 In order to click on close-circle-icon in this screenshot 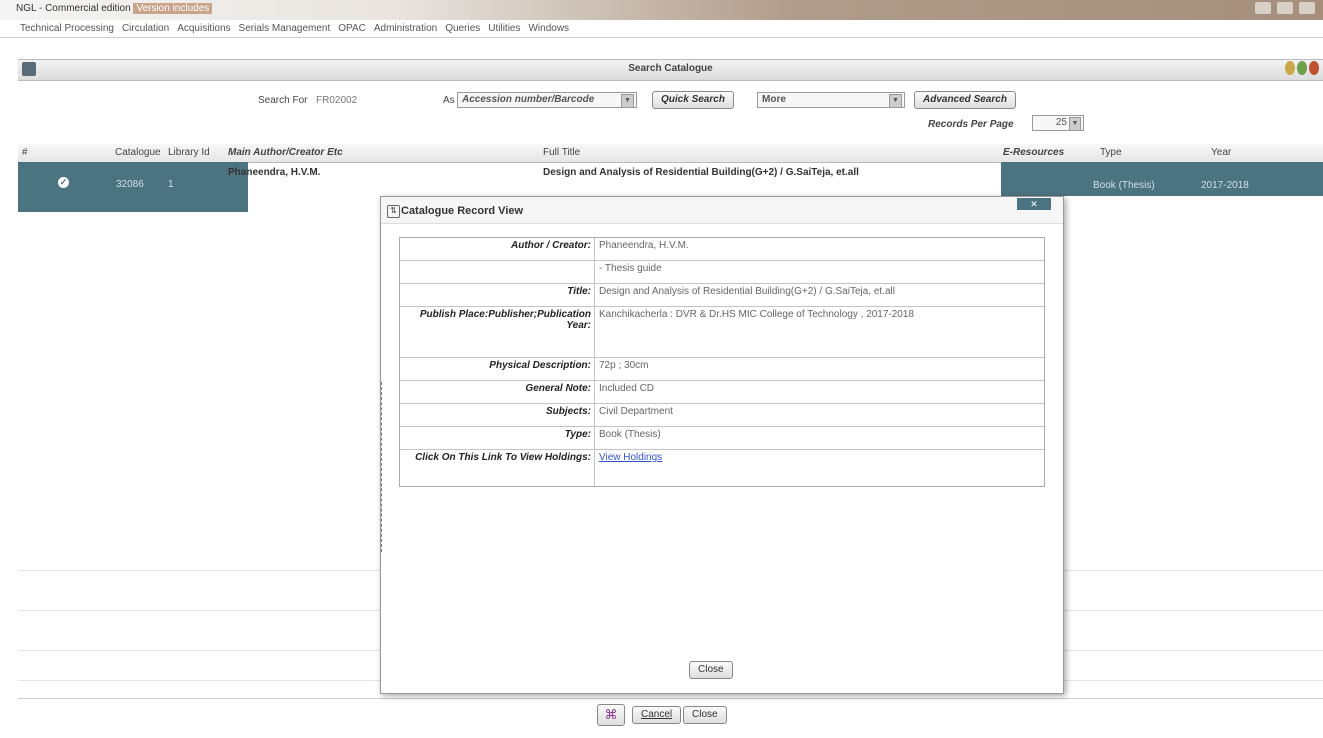, I will do `click(1314, 68)`.